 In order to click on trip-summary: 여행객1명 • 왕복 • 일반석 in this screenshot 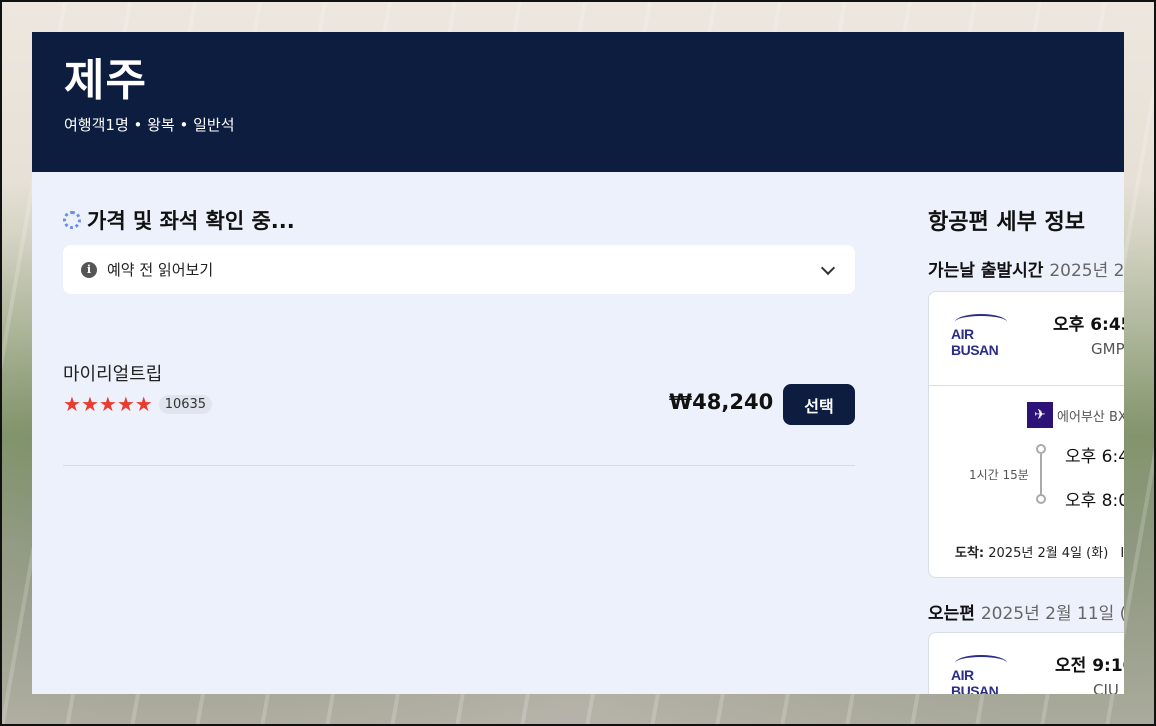, I will do `click(149, 125)`.